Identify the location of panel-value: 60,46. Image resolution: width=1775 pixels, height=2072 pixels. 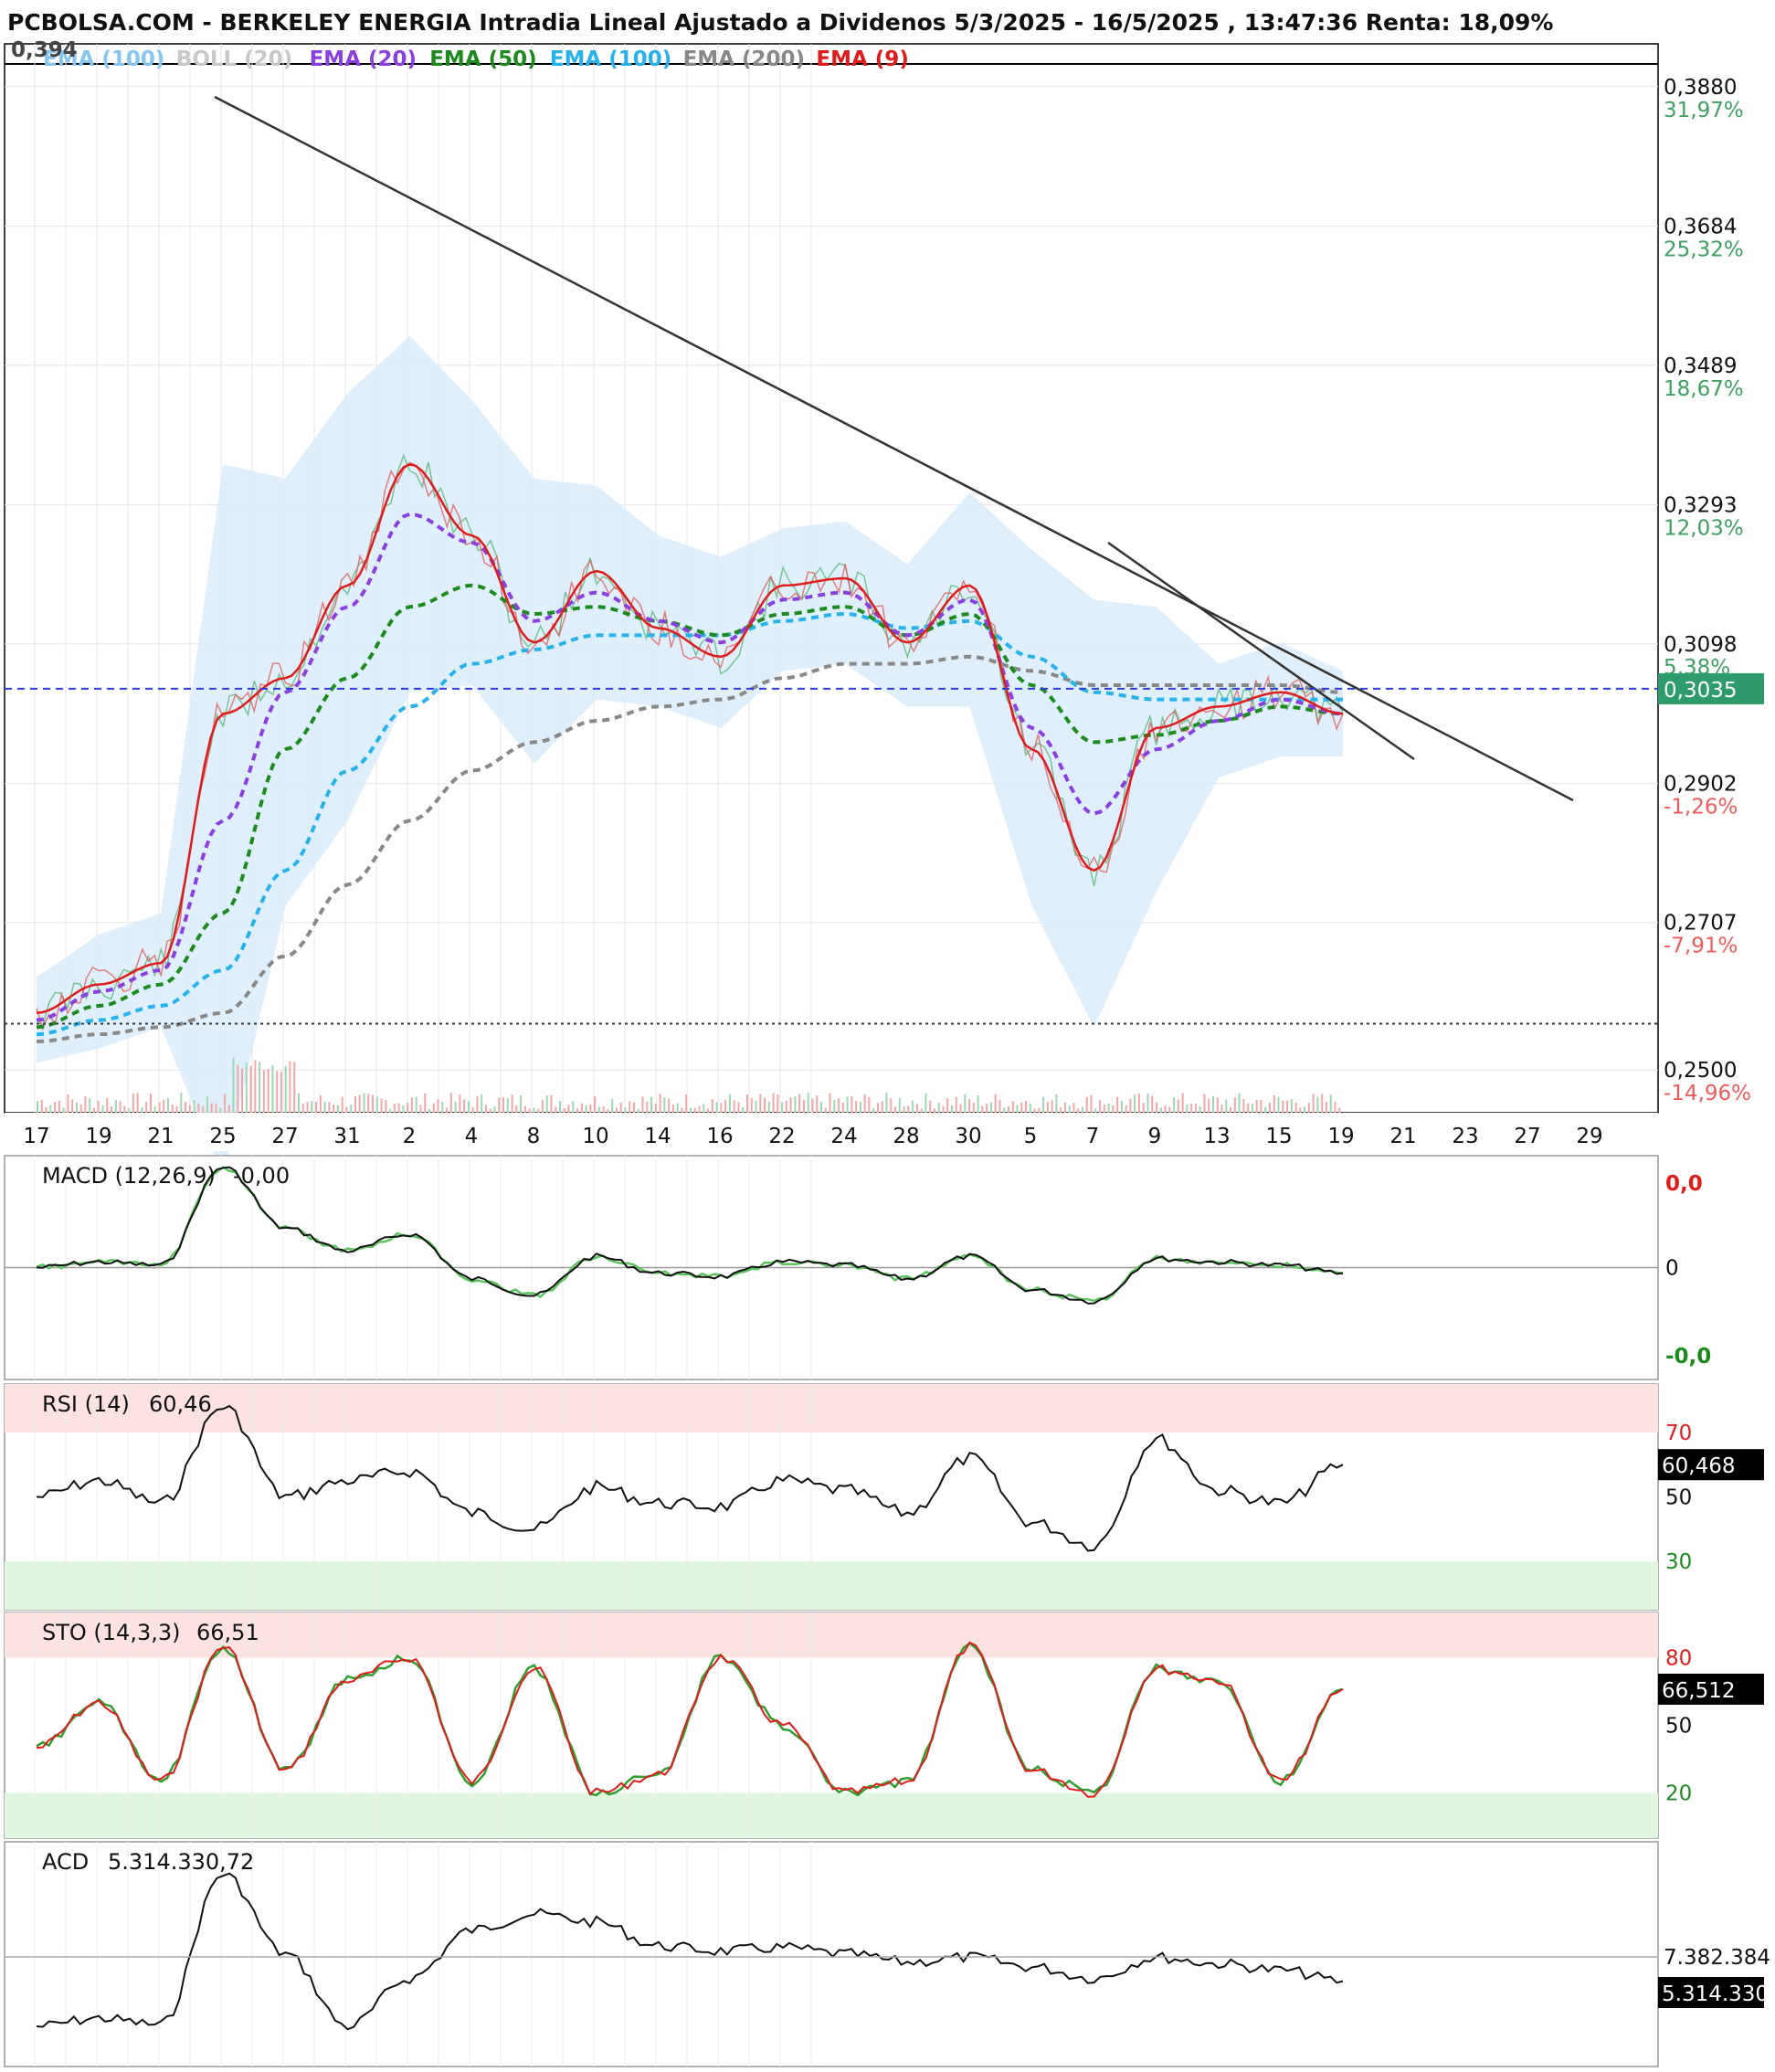
(180, 1404).